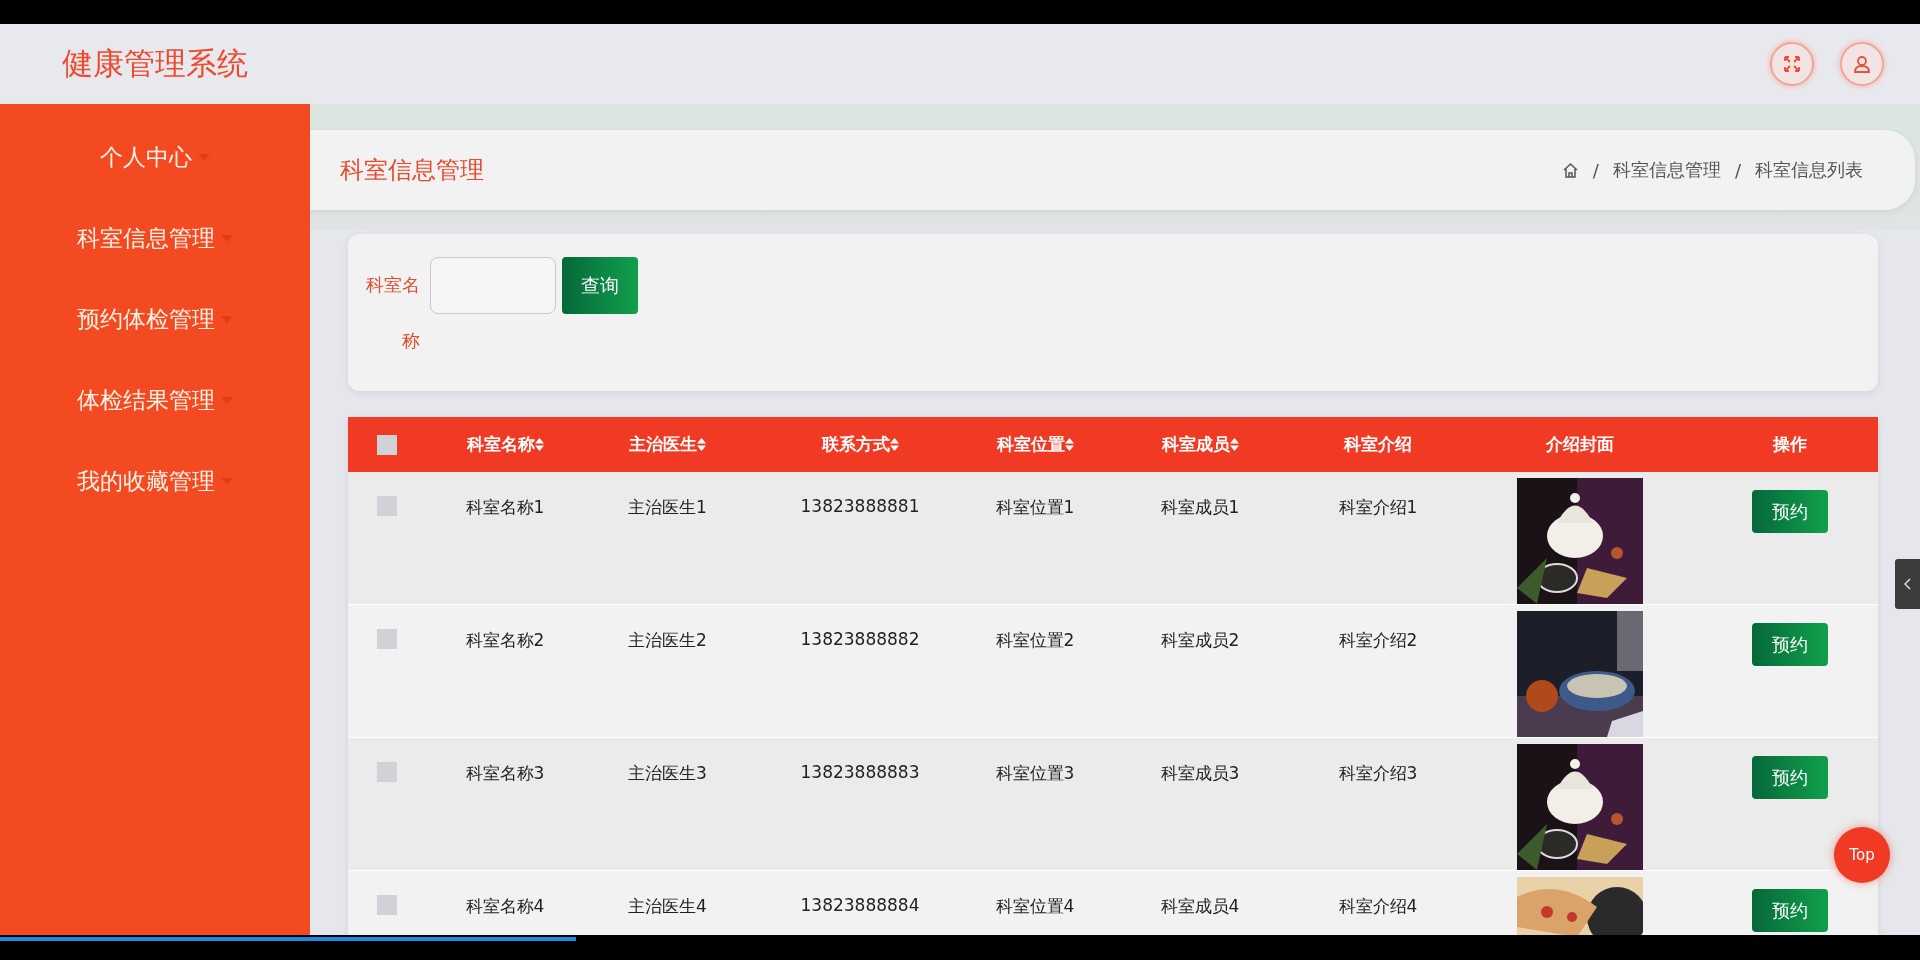 The height and width of the screenshot is (960, 1920). Describe the element at coordinates (155, 170) in the screenshot. I see `nav-item: 个人中心` at that location.